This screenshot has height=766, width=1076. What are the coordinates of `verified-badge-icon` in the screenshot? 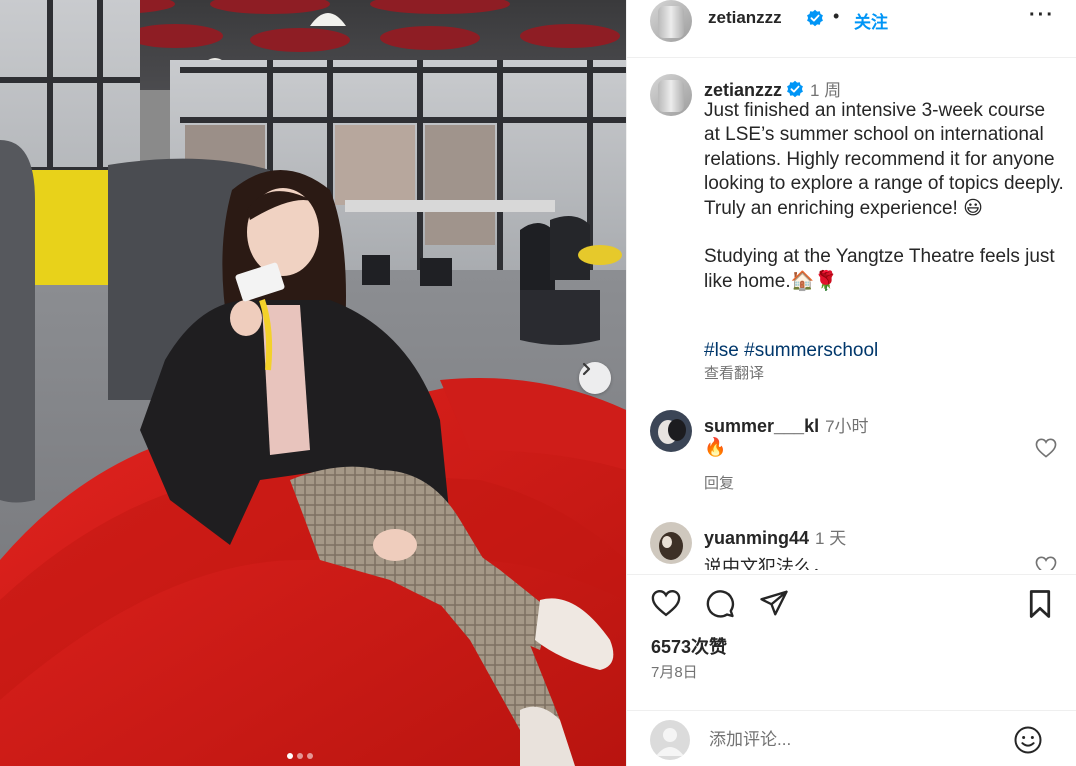 It's located at (815, 20).